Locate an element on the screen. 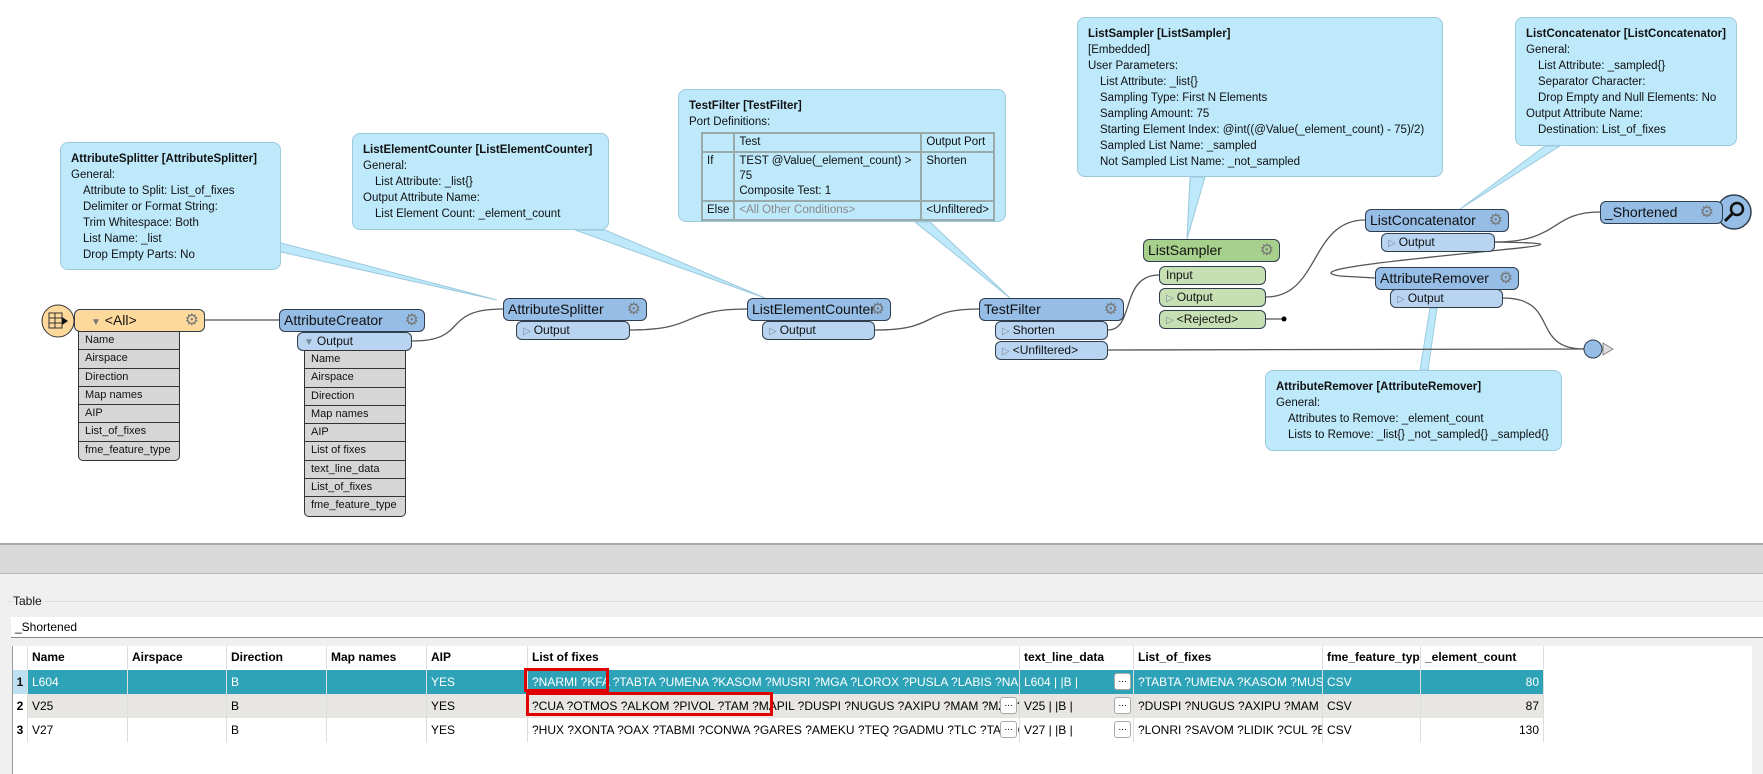  node-label: AttributeCreator is located at coordinates (333, 320).